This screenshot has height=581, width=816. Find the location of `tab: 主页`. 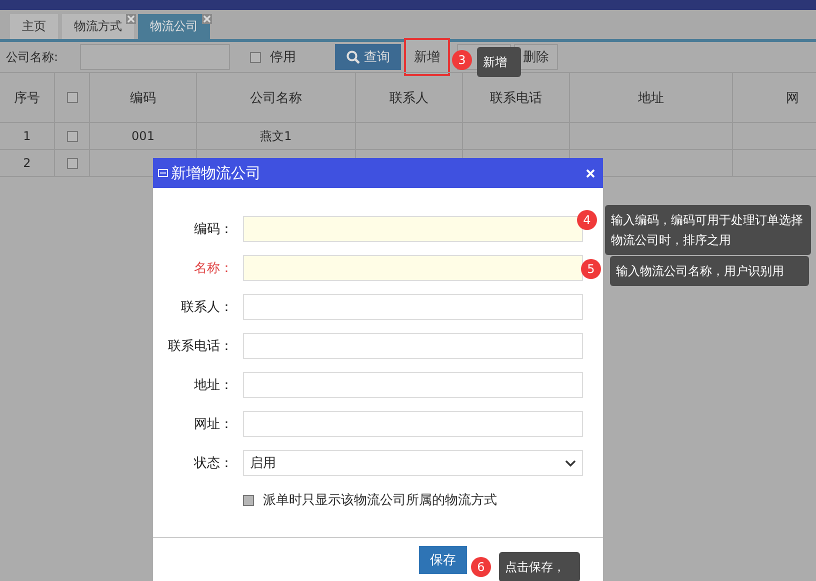

tab: 主页 is located at coordinates (34, 26).